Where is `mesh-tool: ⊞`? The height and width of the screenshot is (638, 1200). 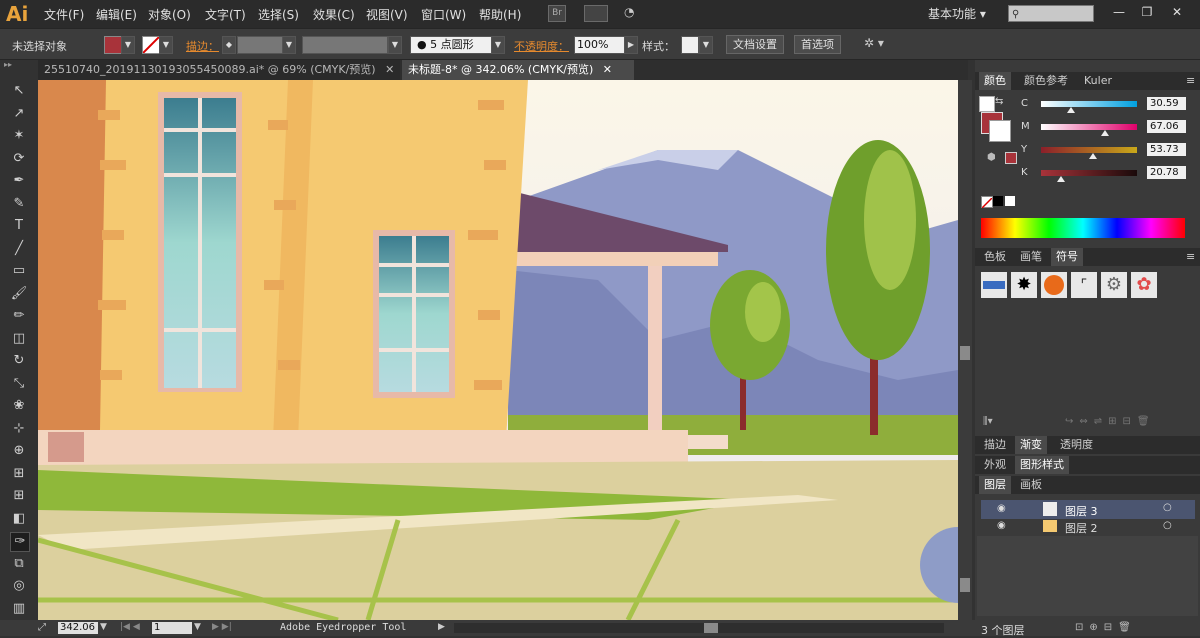 mesh-tool: ⊞ is located at coordinates (19, 496).